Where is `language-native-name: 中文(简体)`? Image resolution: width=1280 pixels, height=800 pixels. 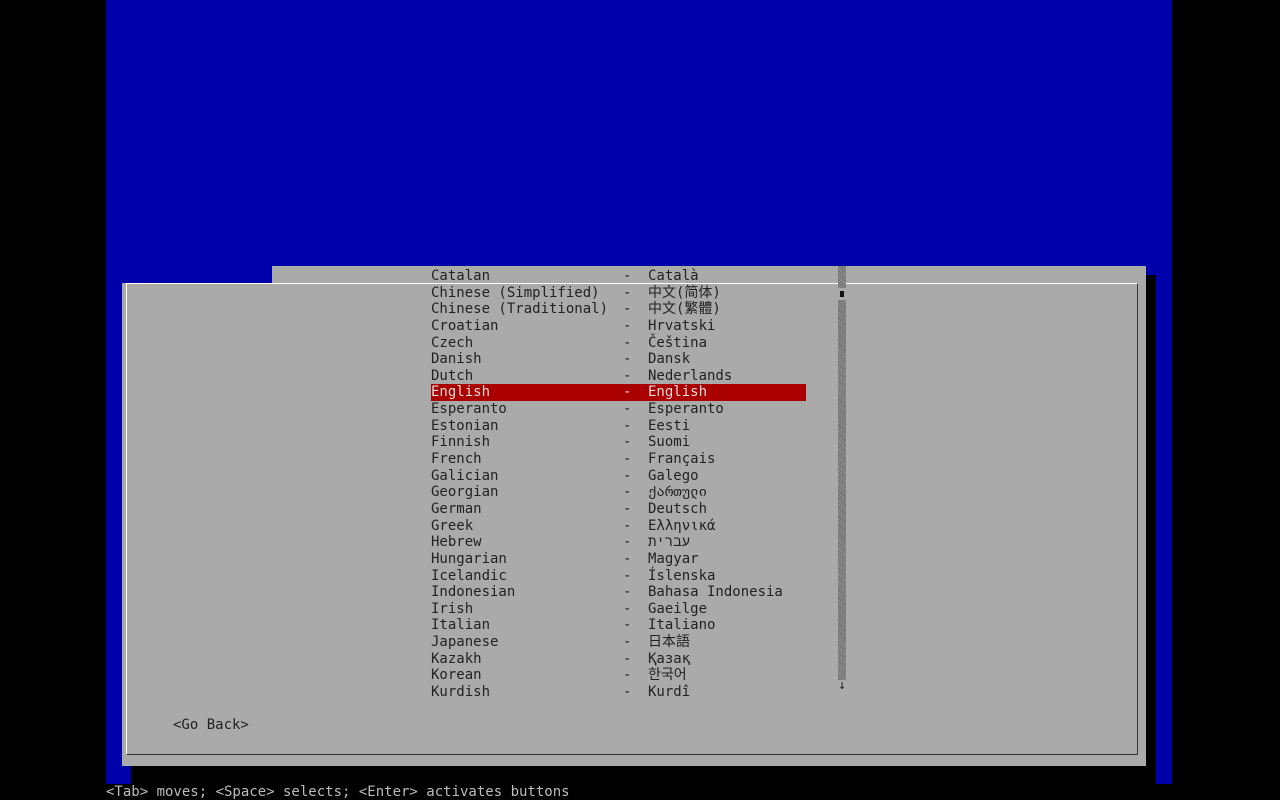 language-native-name: 中文(简体) is located at coordinates (684, 292).